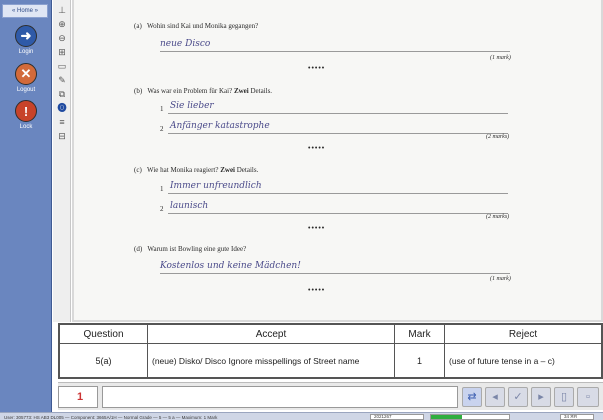 Image resolution: width=603 pixels, height=420 pixels. I want to click on login-label: Login, so click(26, 52).